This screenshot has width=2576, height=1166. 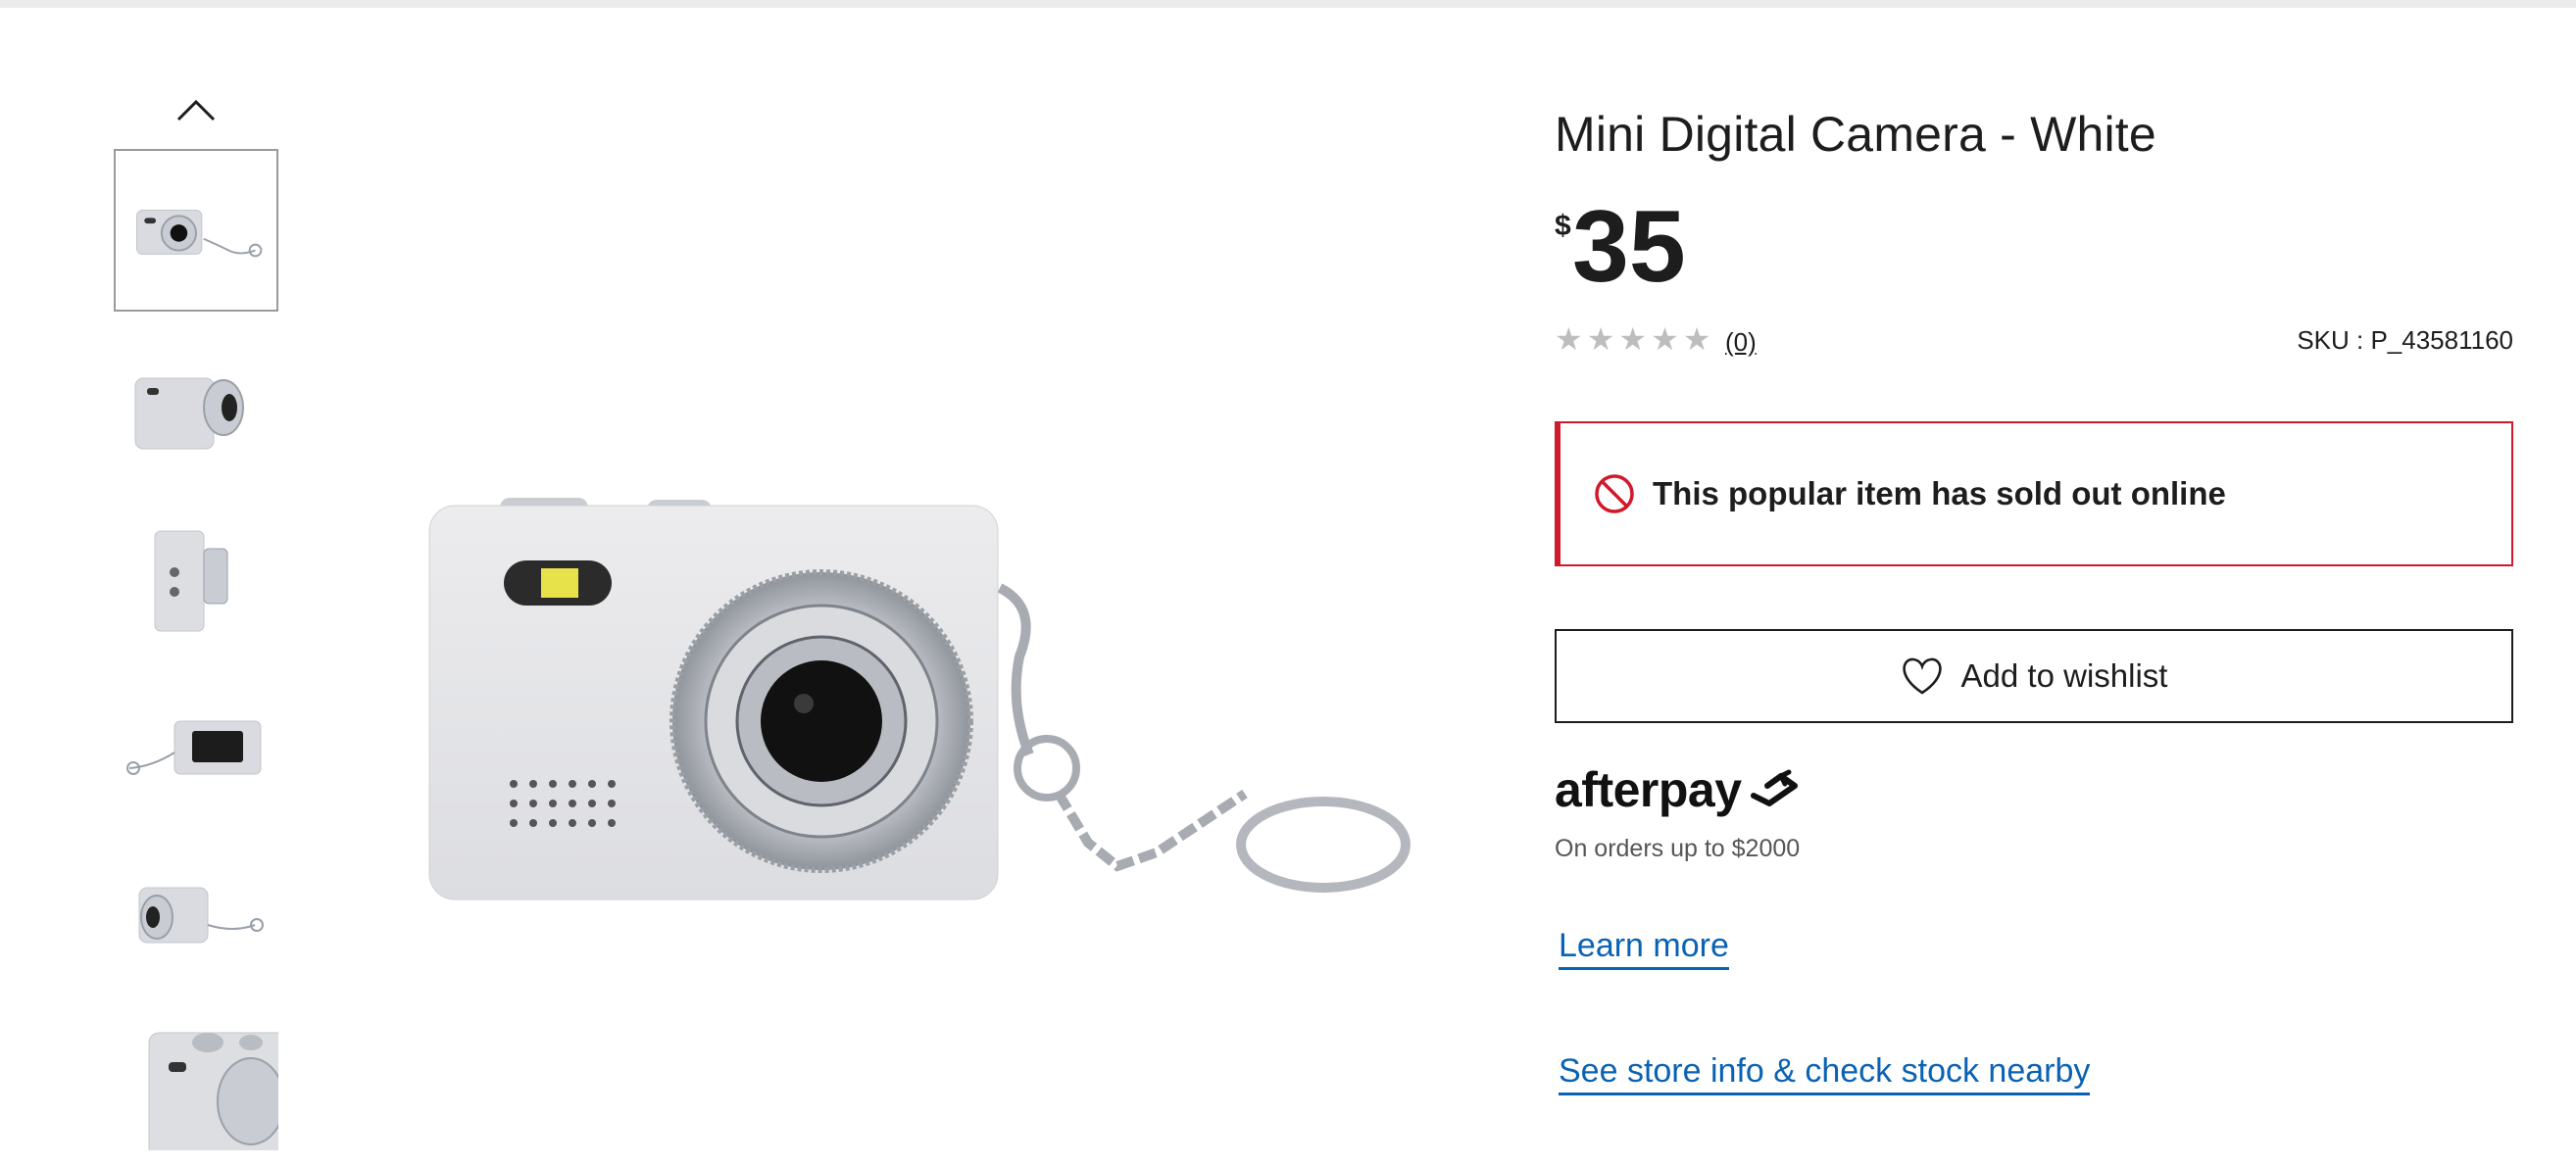 What do you see at coordinates (1939, 493) in the screenshot?
I see `alert-message: This popular item has sold out online` at bounding box center [1939, 493].